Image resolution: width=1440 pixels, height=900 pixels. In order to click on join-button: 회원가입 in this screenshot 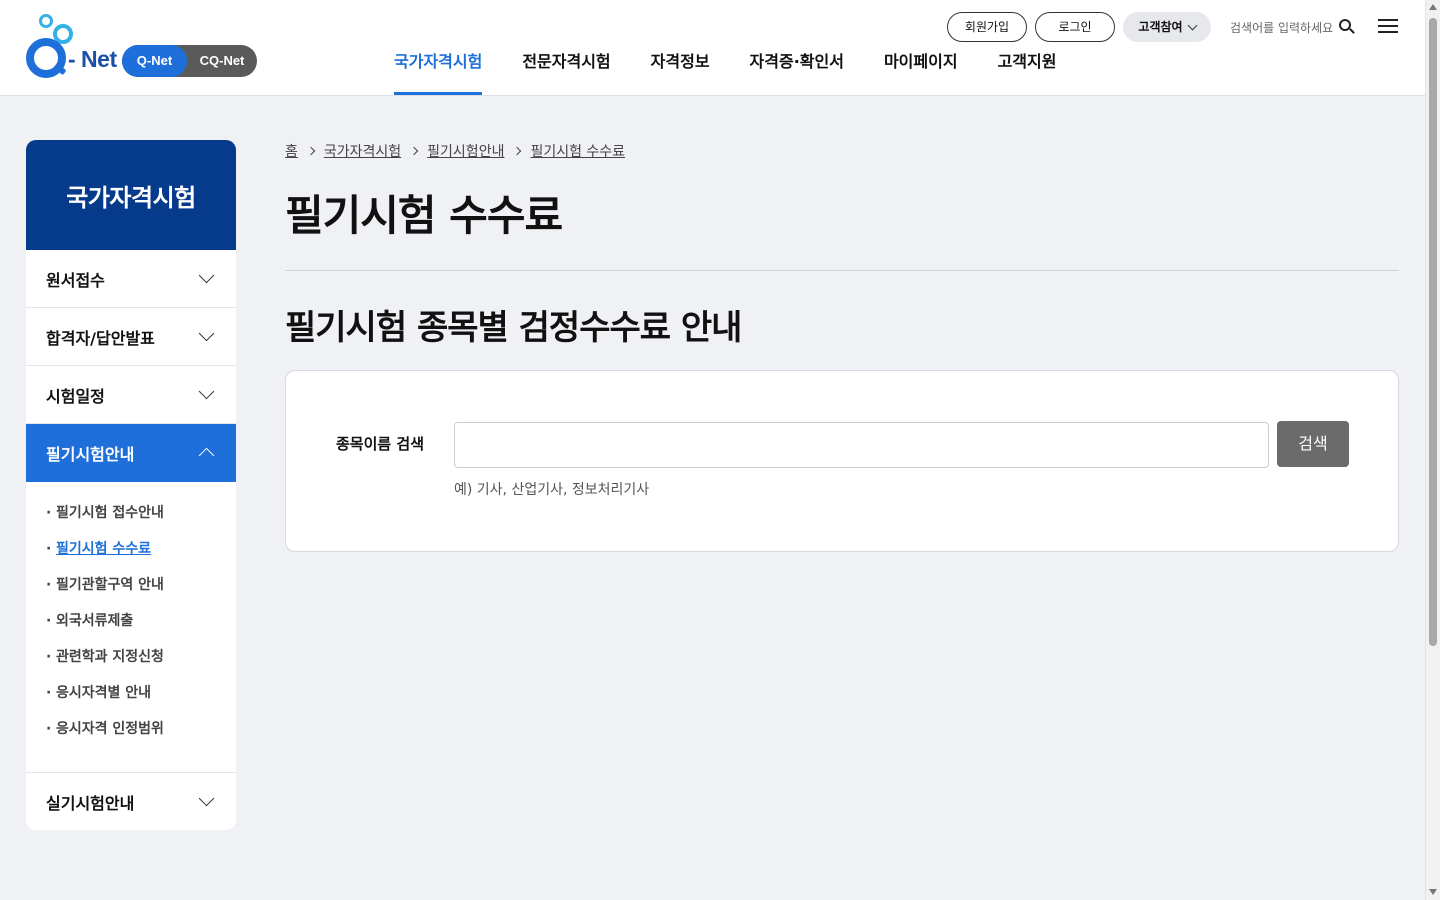, I will do `click(987, 27)`.